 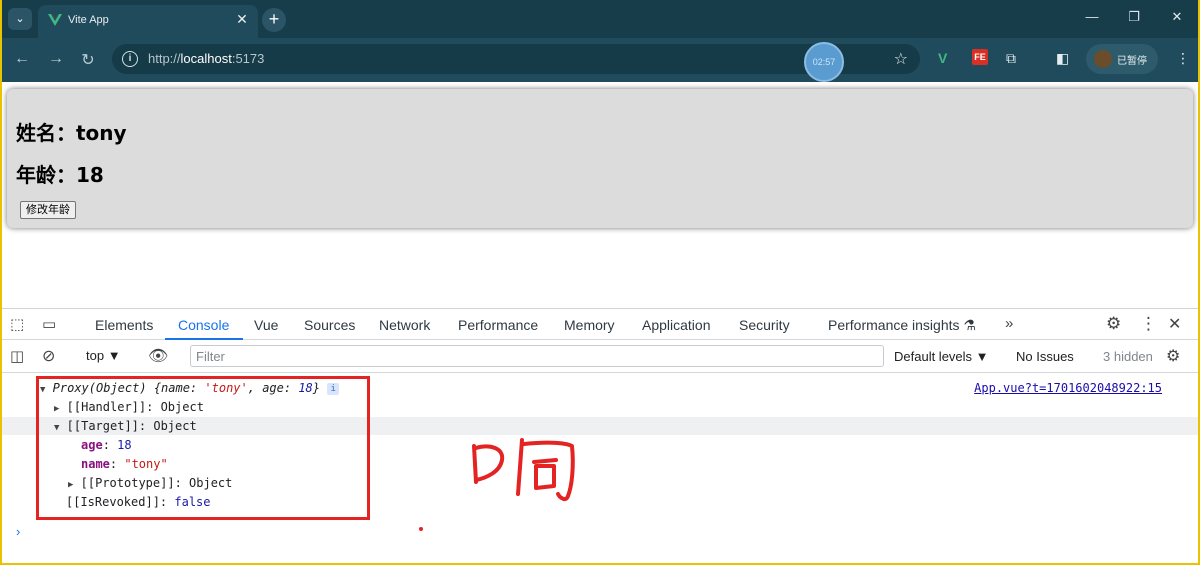 I want to click on close-tab-icon: ✕, so click(x=242, y=19).